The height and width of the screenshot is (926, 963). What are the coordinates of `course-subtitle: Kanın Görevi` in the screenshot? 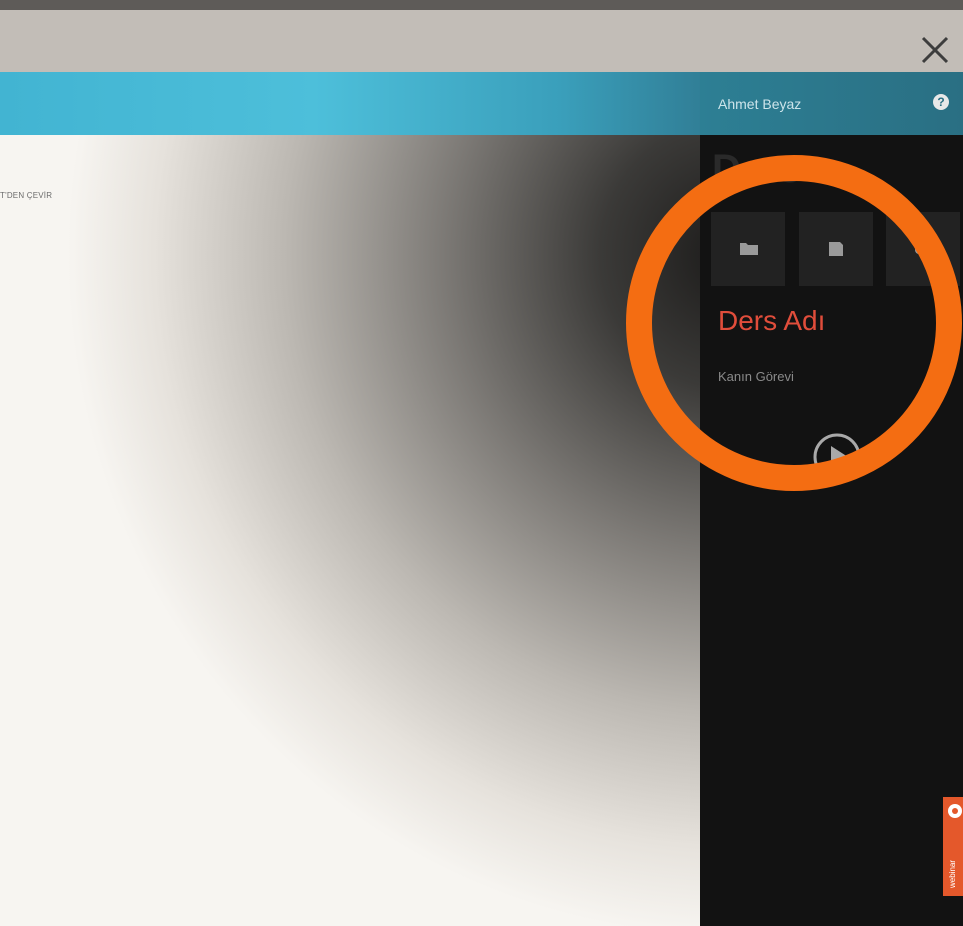 It's located at (756, 376).